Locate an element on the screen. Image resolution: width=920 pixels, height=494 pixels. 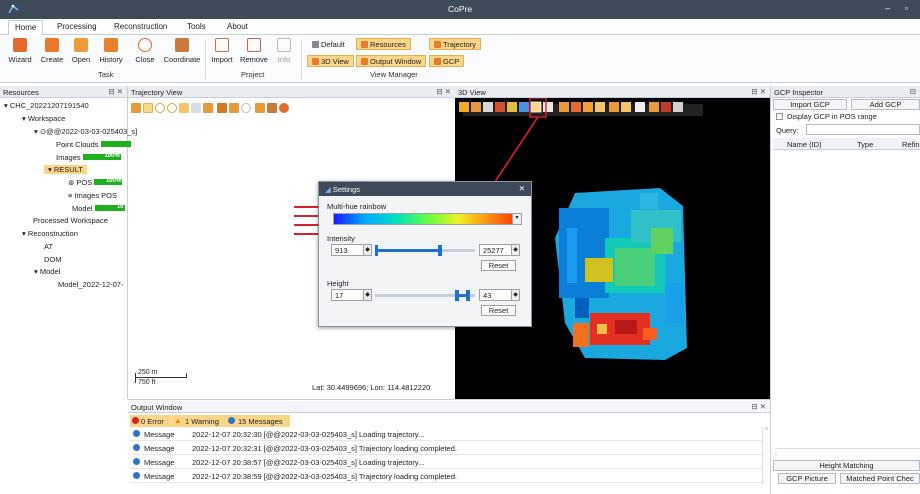
select-tool-icon is located at coordinates (148, 108).